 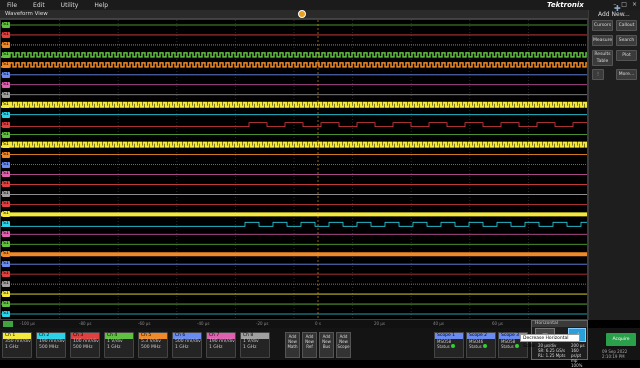 I want to click on menu-edit: Edit, so click(x=40, y=5).